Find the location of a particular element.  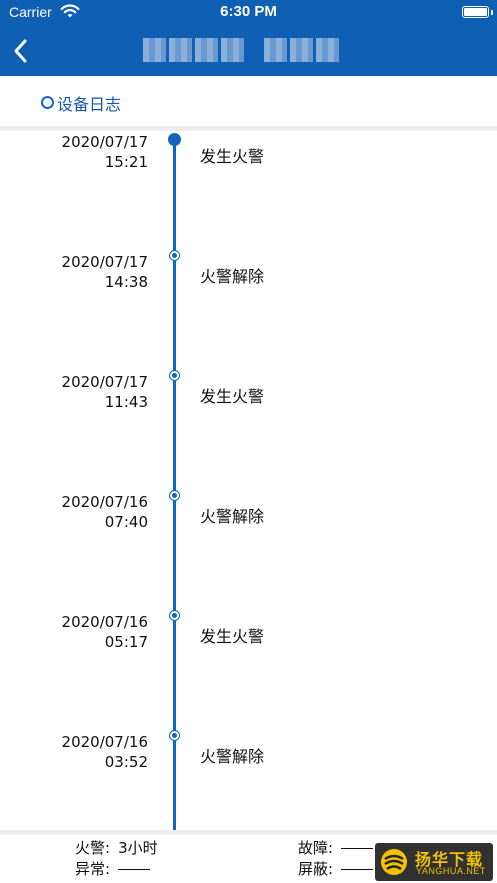

log-entry: 2020/07/17 14:38 火警解除 is located at coordinates (248, 281).